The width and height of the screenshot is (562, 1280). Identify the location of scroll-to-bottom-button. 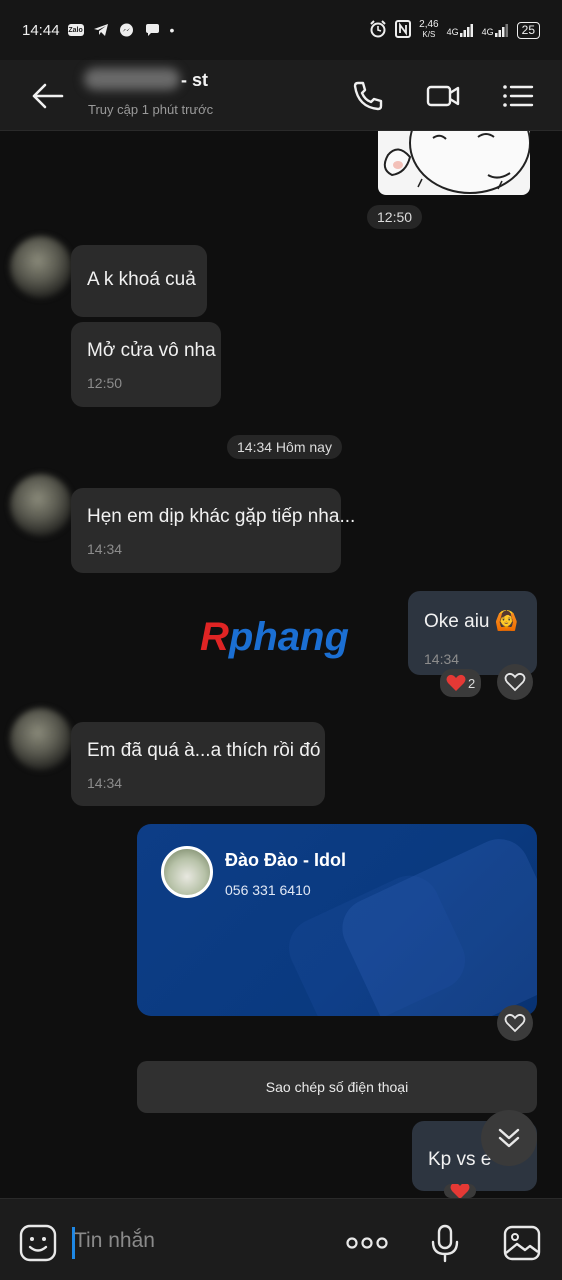
(509, 1138).